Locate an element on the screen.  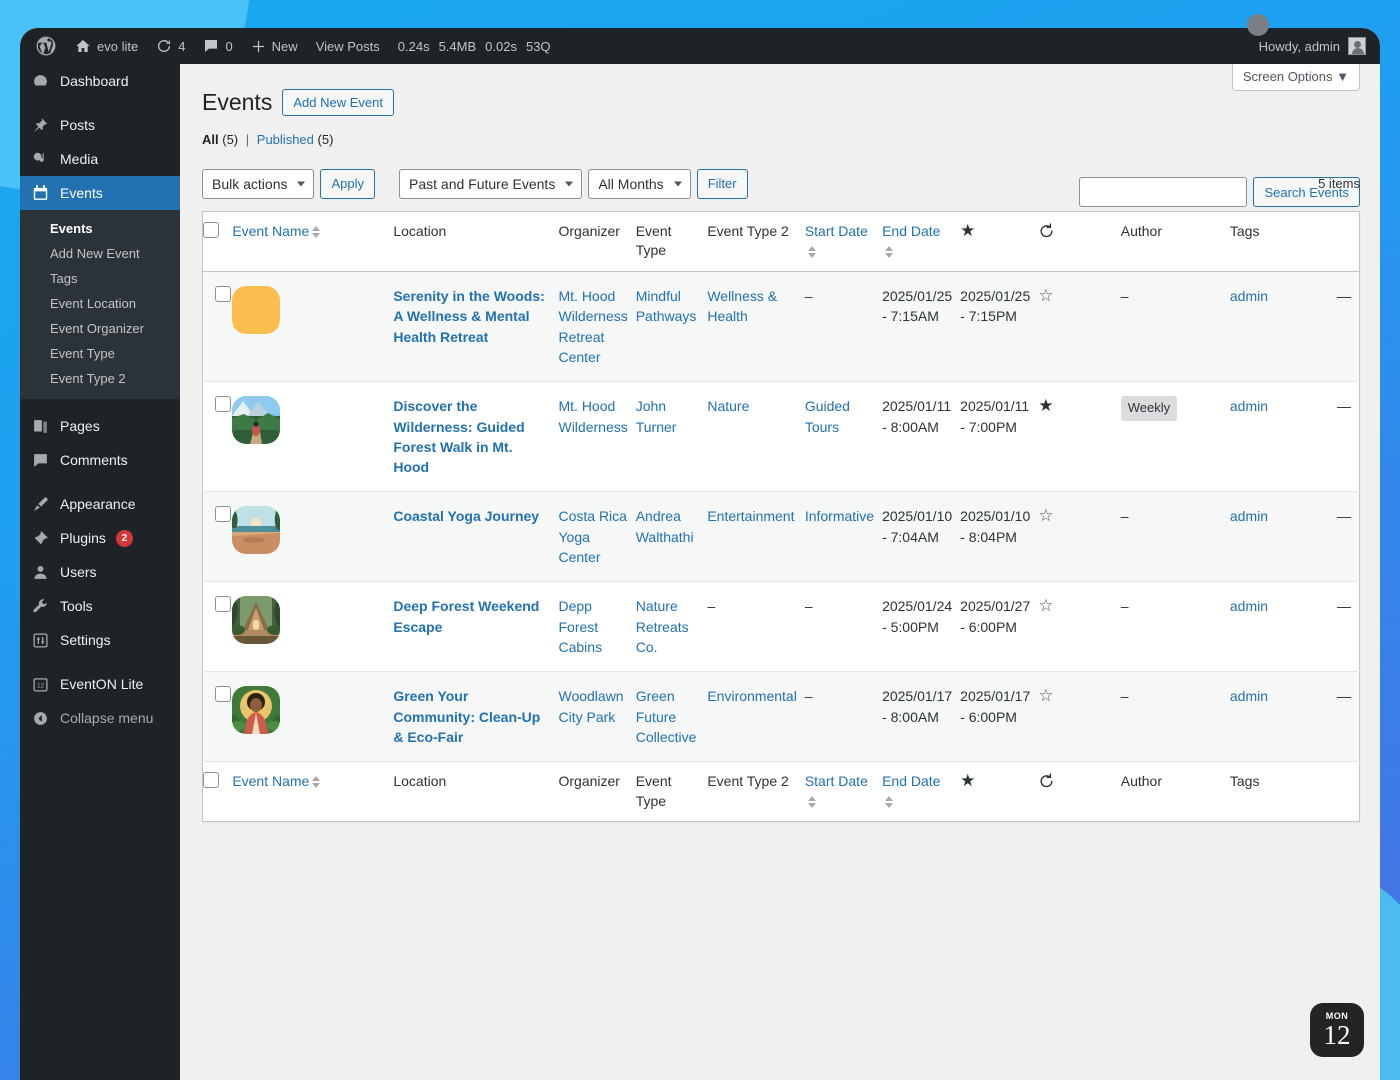
view-published-link: Published is located at coordinates (285, 139).